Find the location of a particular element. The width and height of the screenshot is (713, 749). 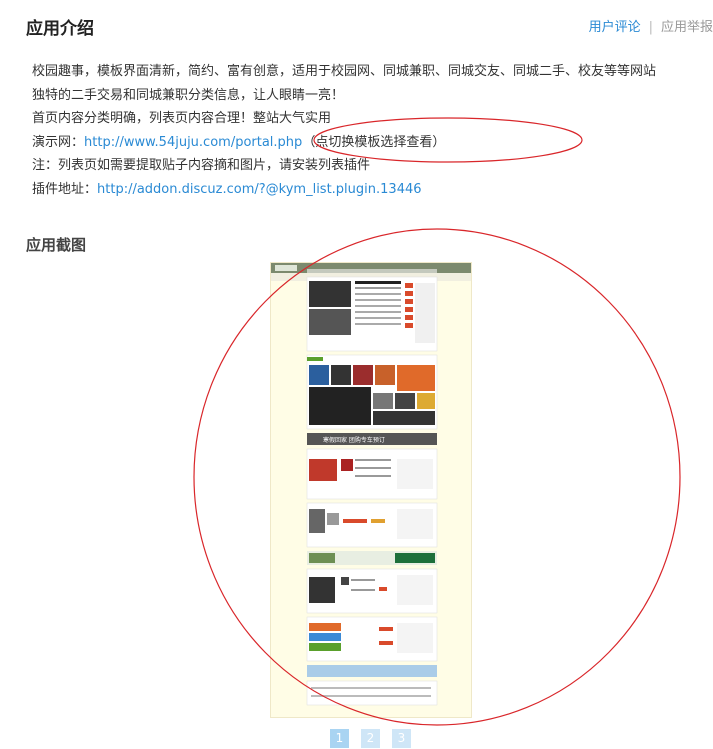

section-title-intro: 应用介绍 is located at coordinates (60, 29).